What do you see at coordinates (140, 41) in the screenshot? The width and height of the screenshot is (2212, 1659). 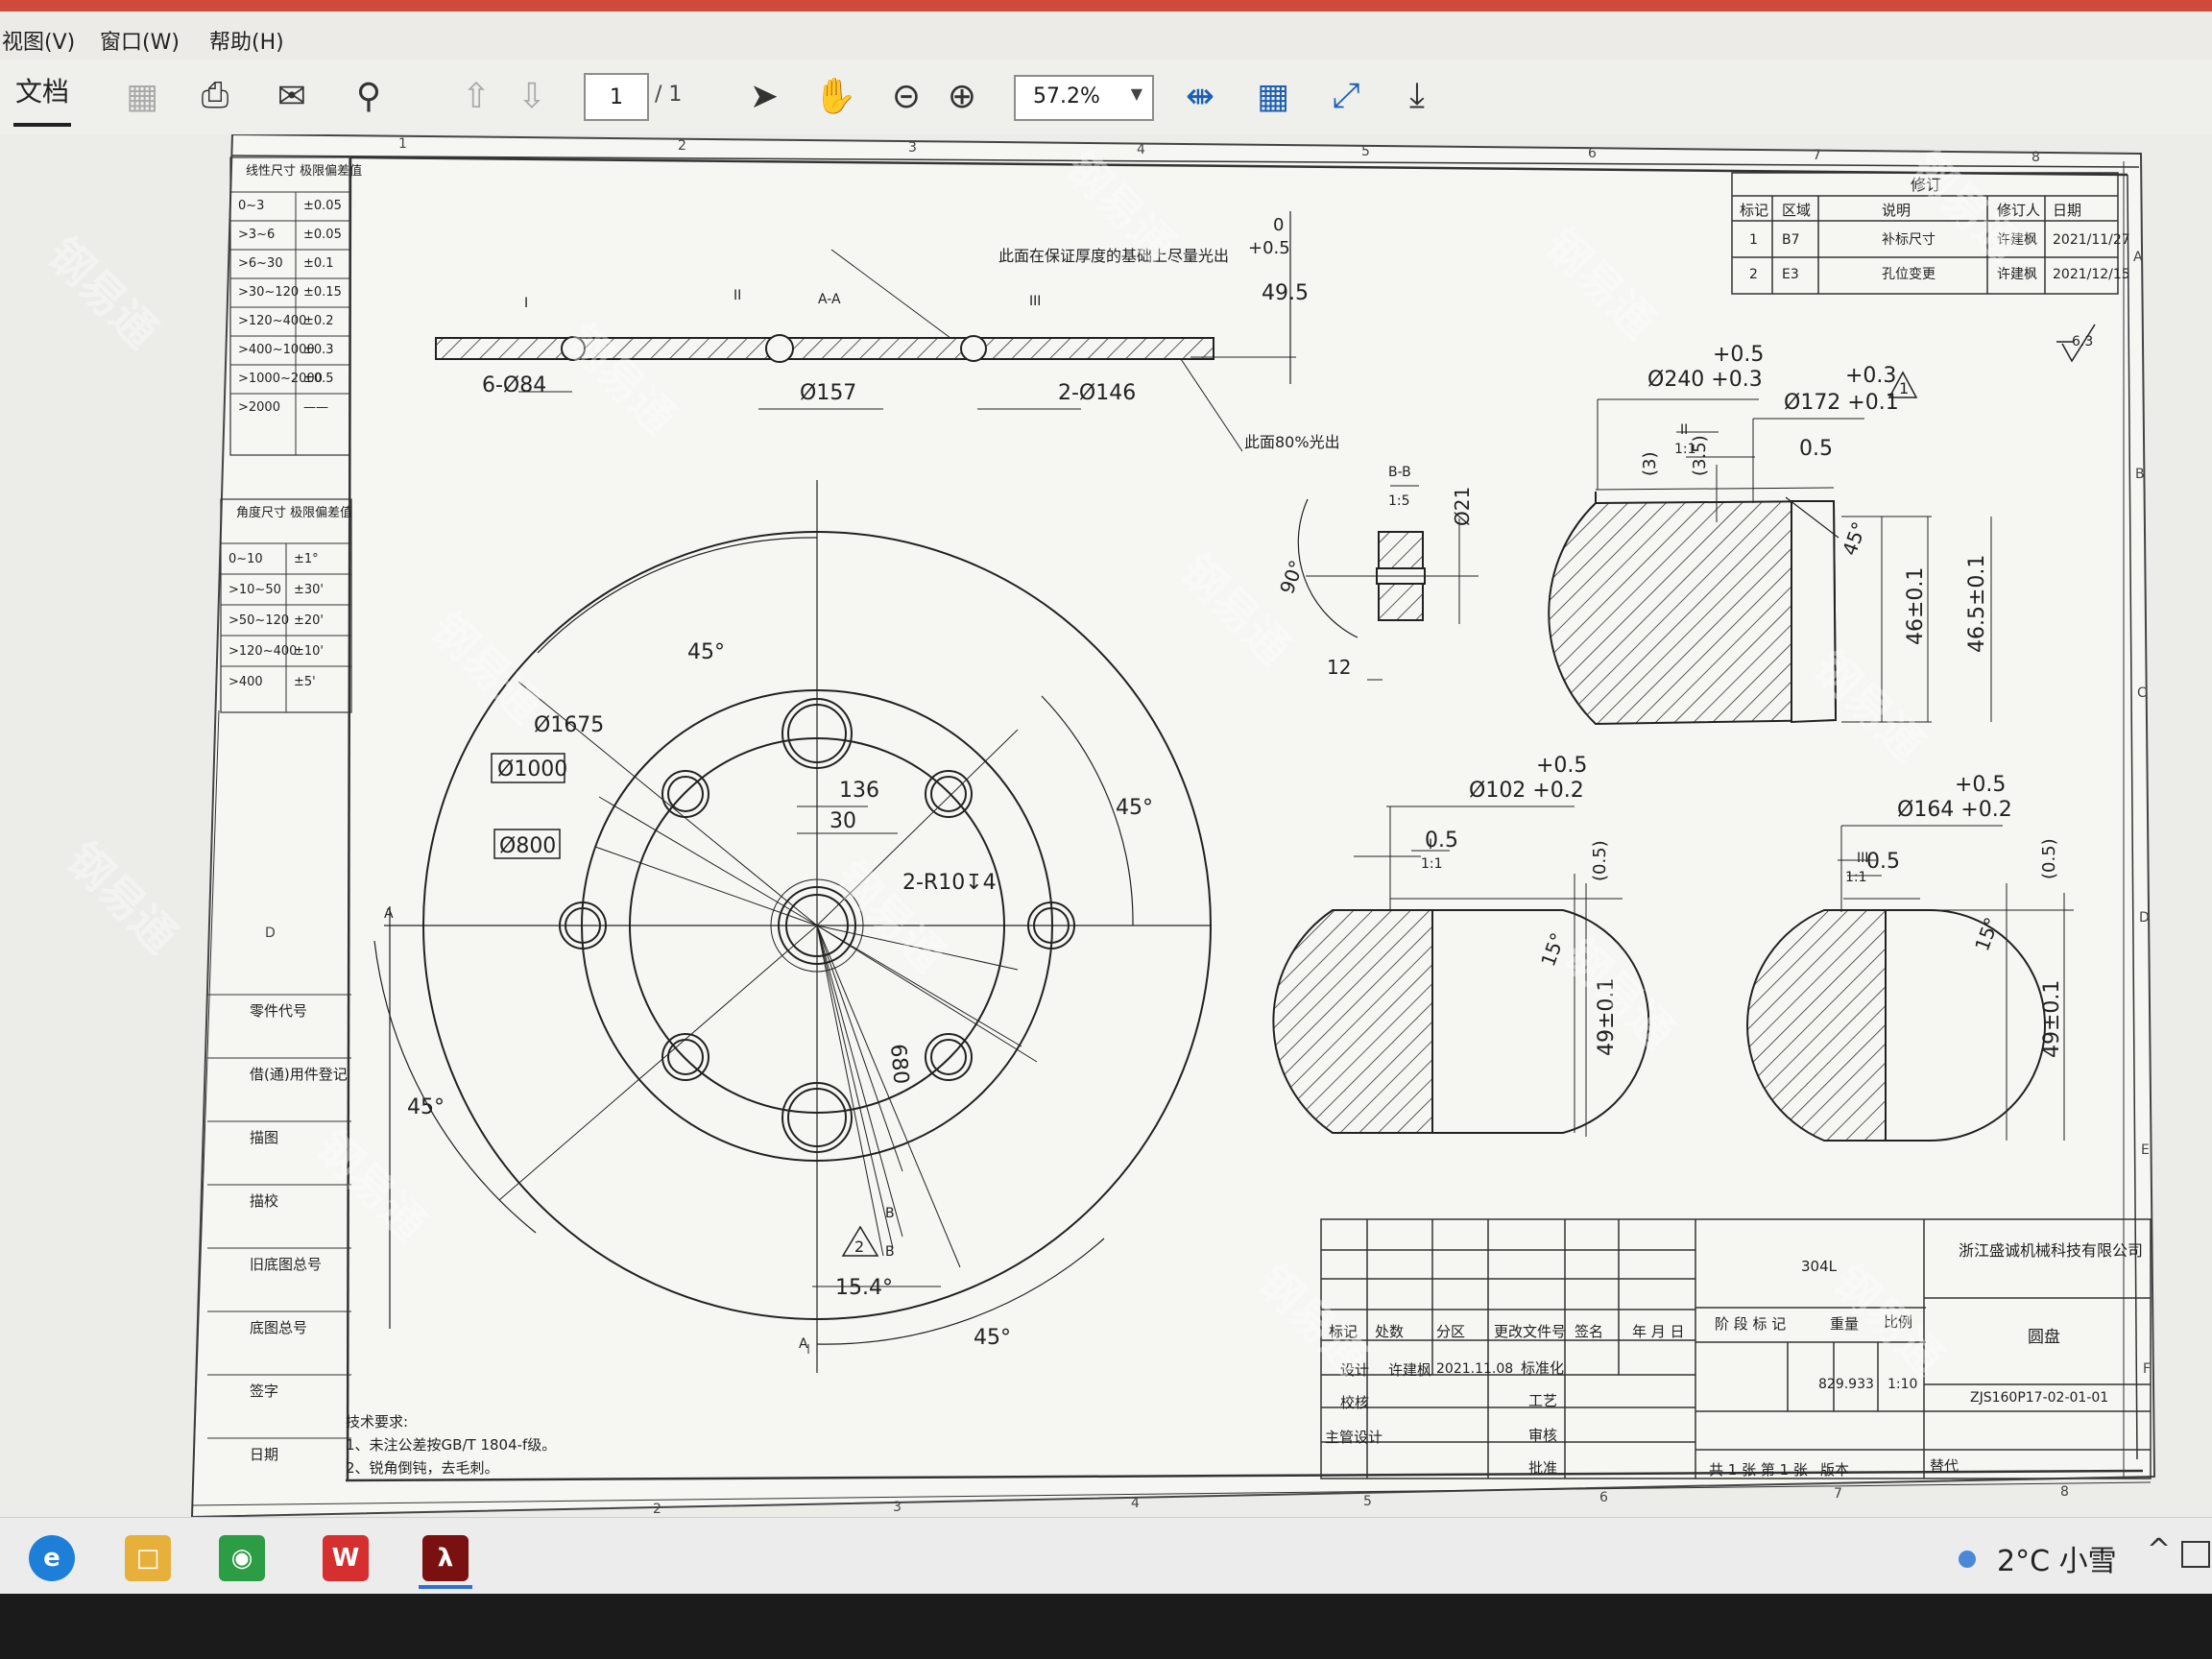 I see `menu-window: 窗口(W)` at bounding box center [140, 41].